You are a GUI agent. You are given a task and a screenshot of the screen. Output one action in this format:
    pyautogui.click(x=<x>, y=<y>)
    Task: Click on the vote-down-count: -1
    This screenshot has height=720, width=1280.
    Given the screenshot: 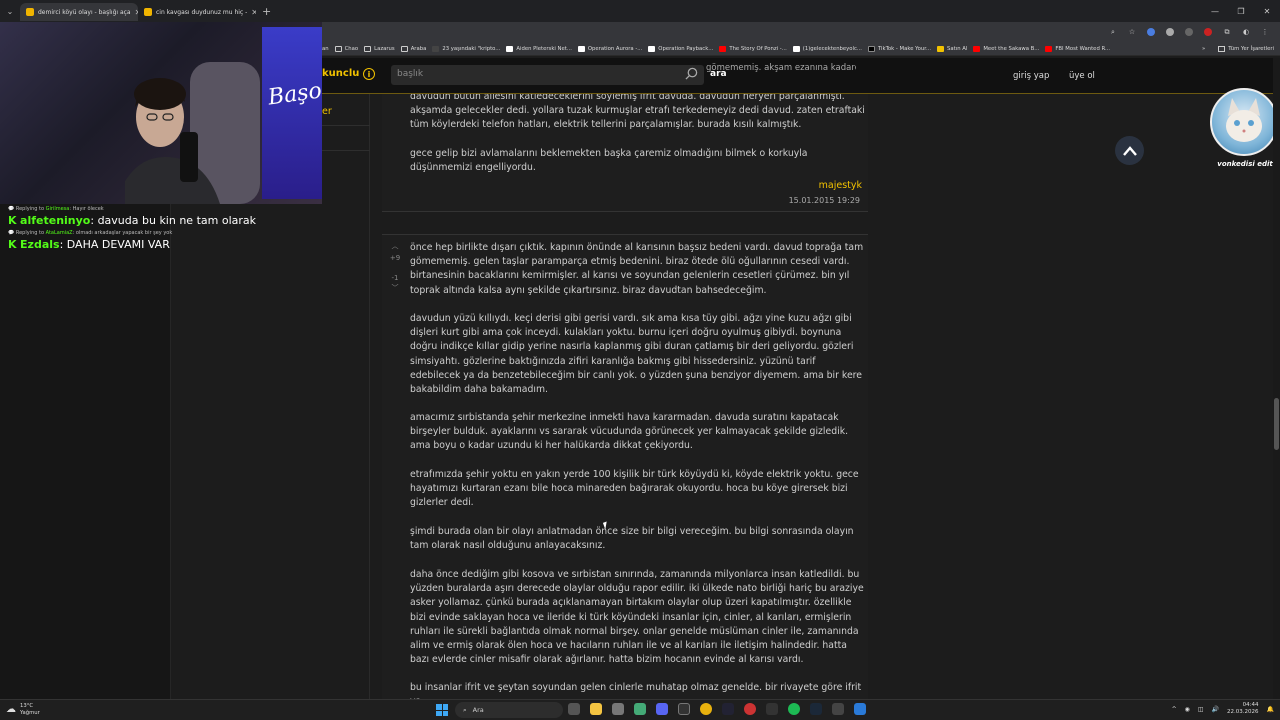 What is the action you would take?
    pyautogui.click(x=395, y=278)
    